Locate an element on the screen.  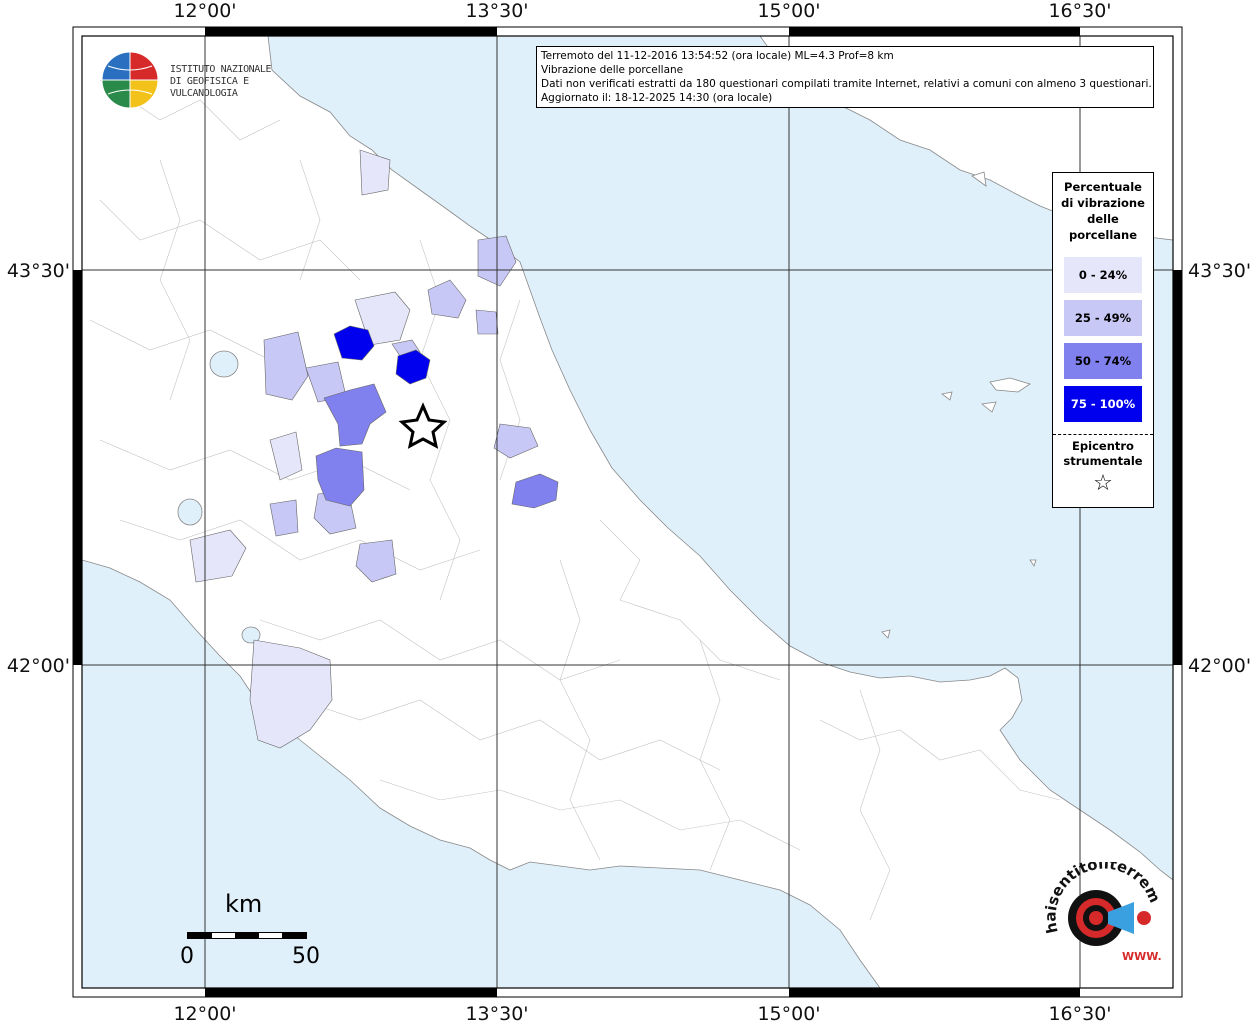
scale-unit: km is located at coordinates (244, 904).